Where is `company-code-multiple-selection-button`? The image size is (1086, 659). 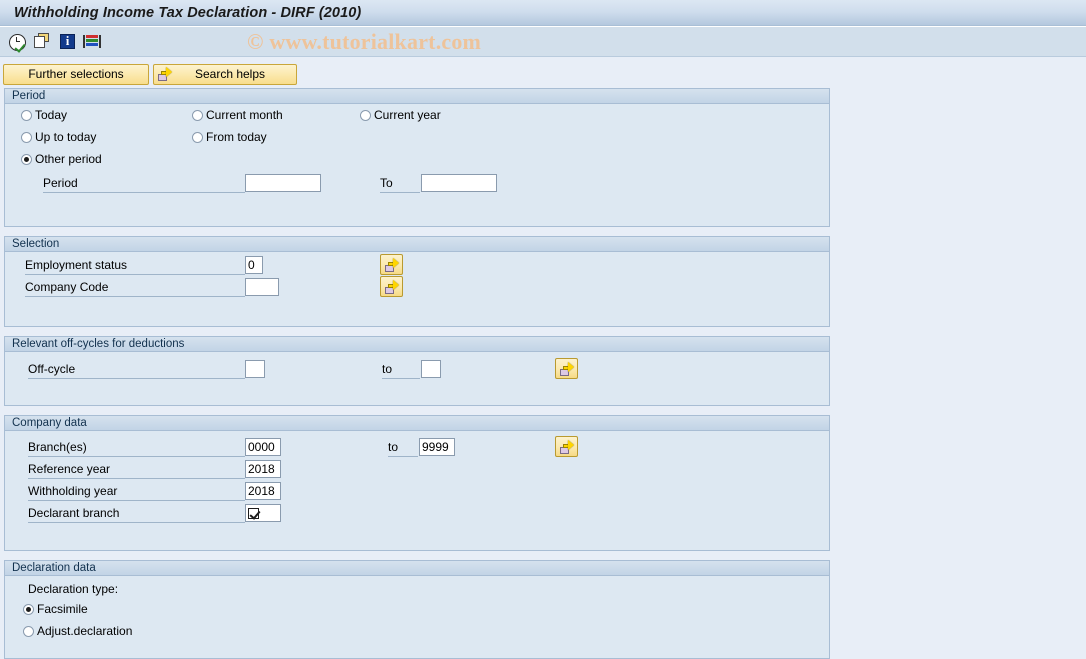
company-code-multiple-selection-button is located at coordinates (391, 286).